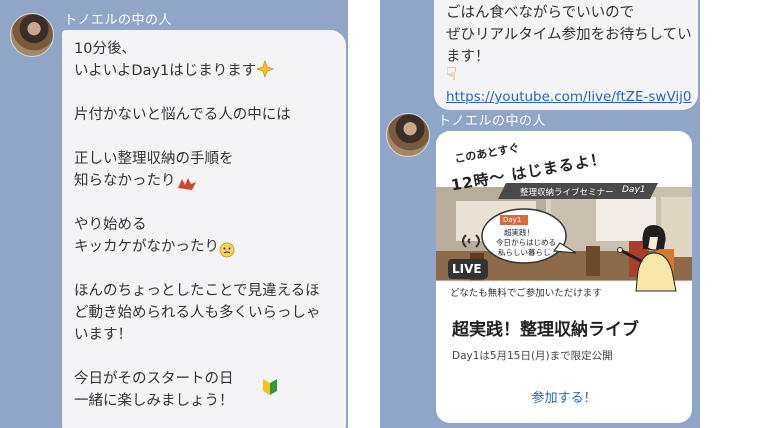  I want to click on card-subtitle: Day1は5月15日(月)まで限定公開, so click(532, 356).